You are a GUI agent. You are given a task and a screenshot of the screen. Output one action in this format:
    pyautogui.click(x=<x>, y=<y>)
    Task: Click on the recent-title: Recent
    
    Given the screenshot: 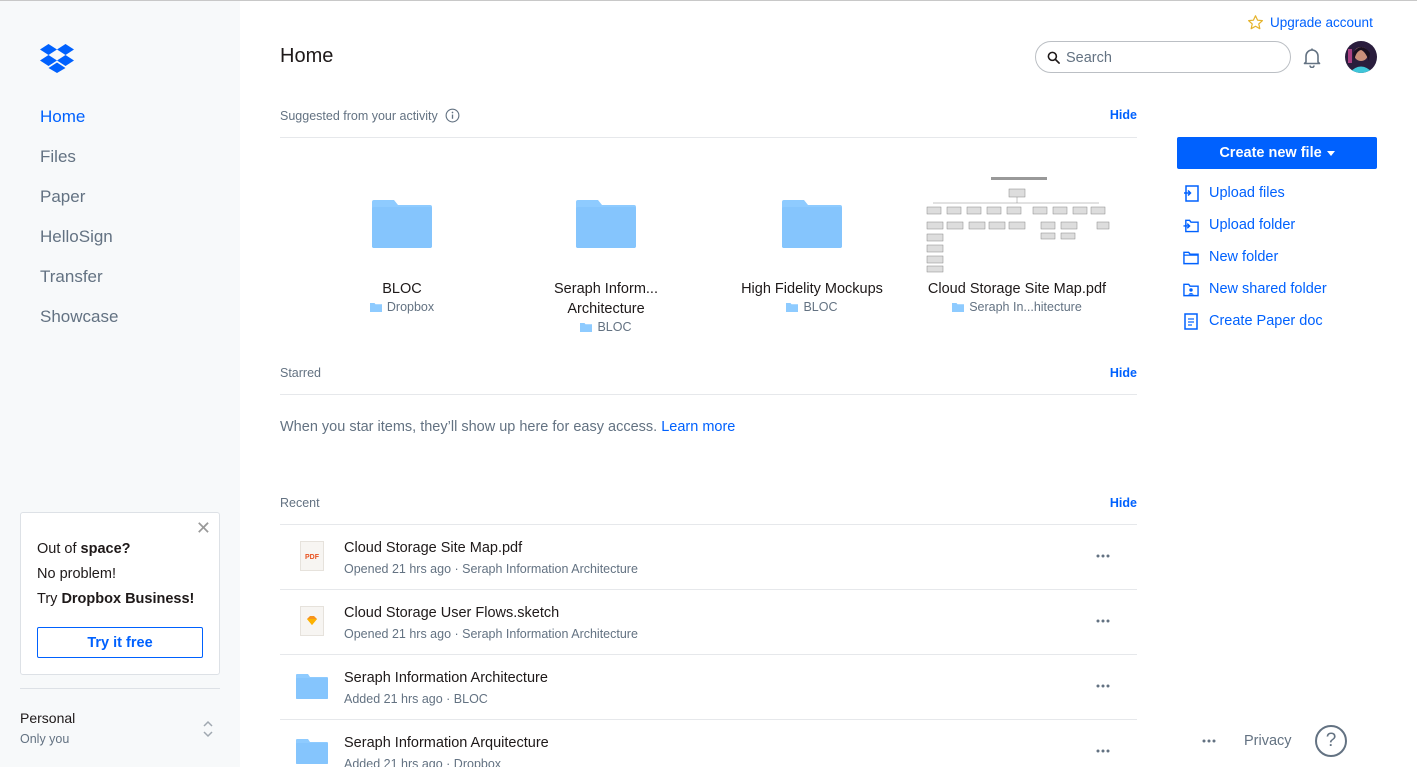 What is the action you would take?
    pyautogui.click(x=300, y=503)
    